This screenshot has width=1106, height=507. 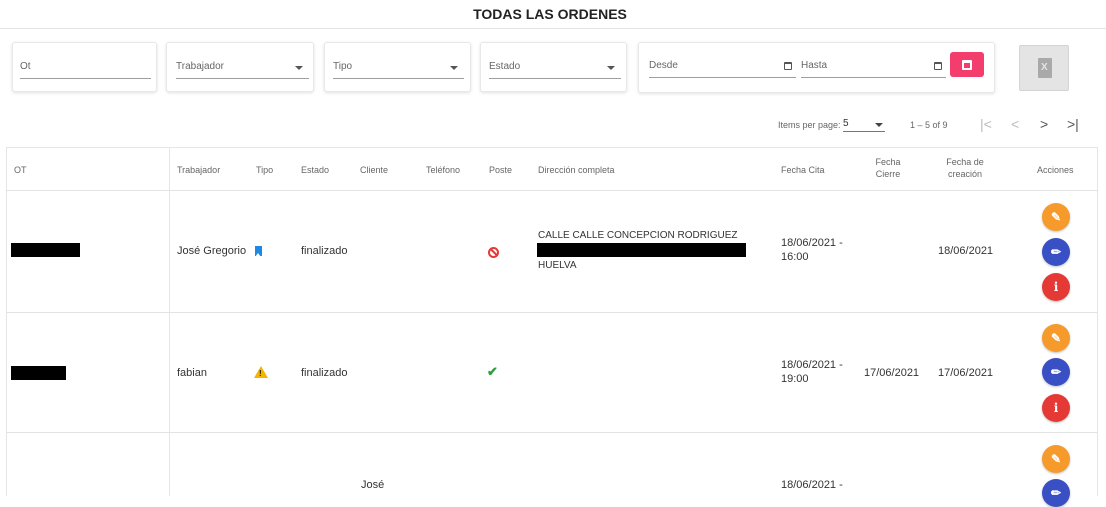 What do you see at coordinates (443, 170) in the screenshot?
I see `header-telefono: Teléfono` at bounding box center [443, 170].